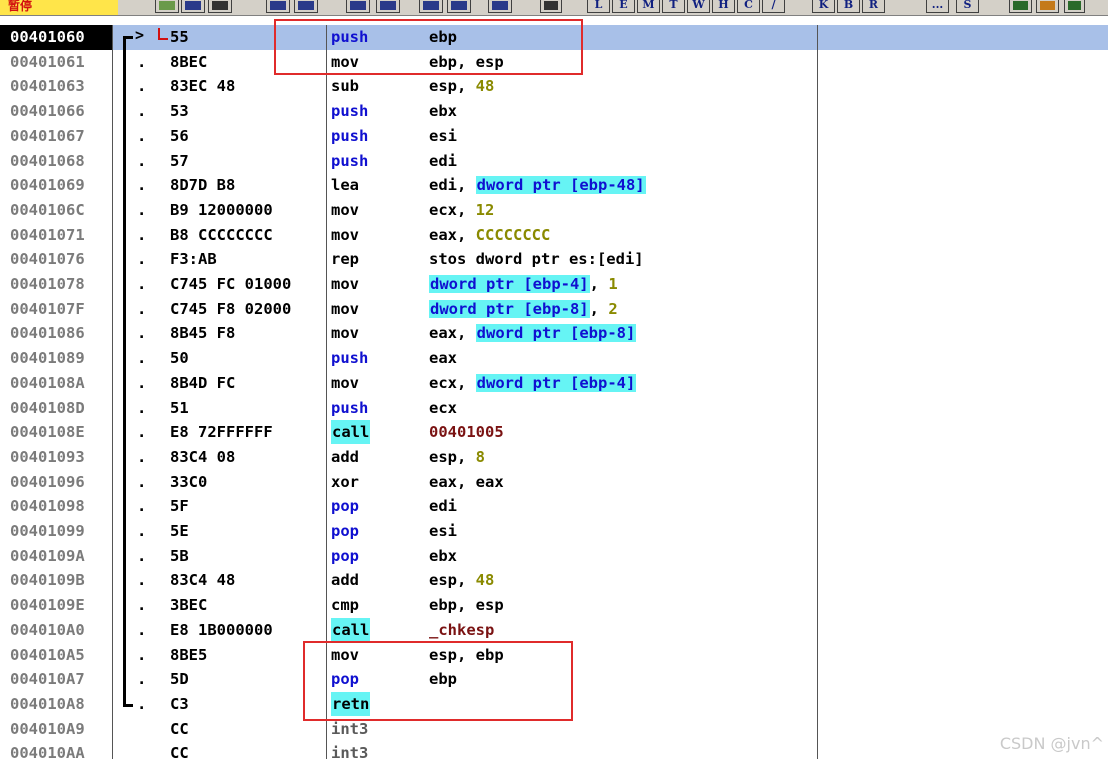 This screenshot has height=766, width=1108. I want to click on instruction-row: 00401063. 83EC 48 sub esp, 48, so click(554, 86).